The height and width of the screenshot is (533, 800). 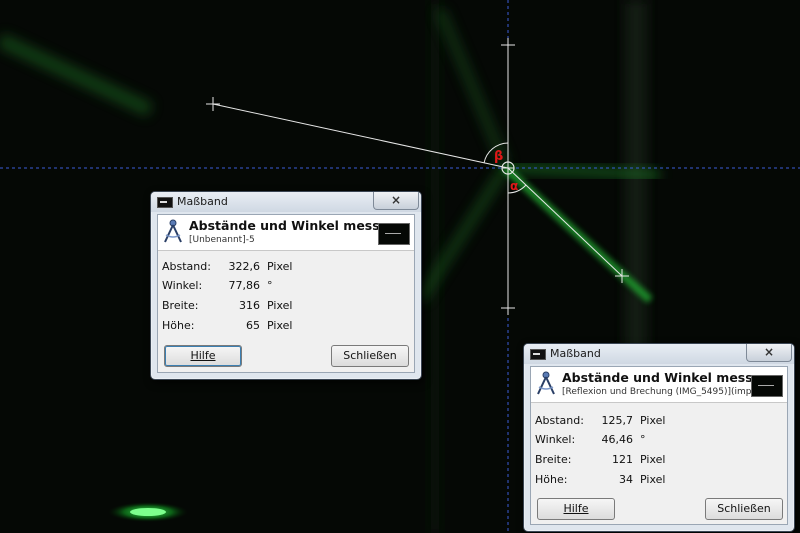 What do you see at coordinates (626, 479) in the screenshot?
I see `height-value: 34` at bounding box center [626, 479].